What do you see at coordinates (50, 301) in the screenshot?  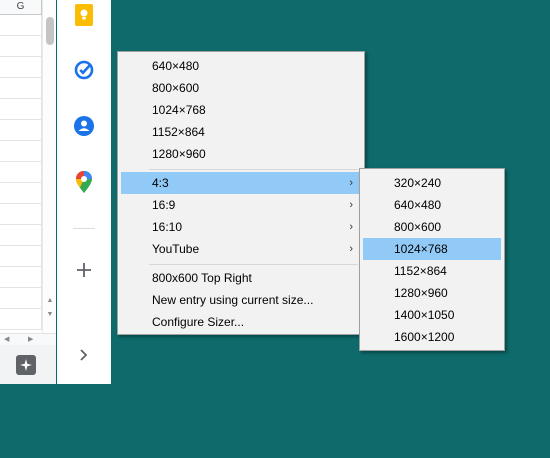 I see `scroll-up-icon: ▲` at bounding box center [50, 301].